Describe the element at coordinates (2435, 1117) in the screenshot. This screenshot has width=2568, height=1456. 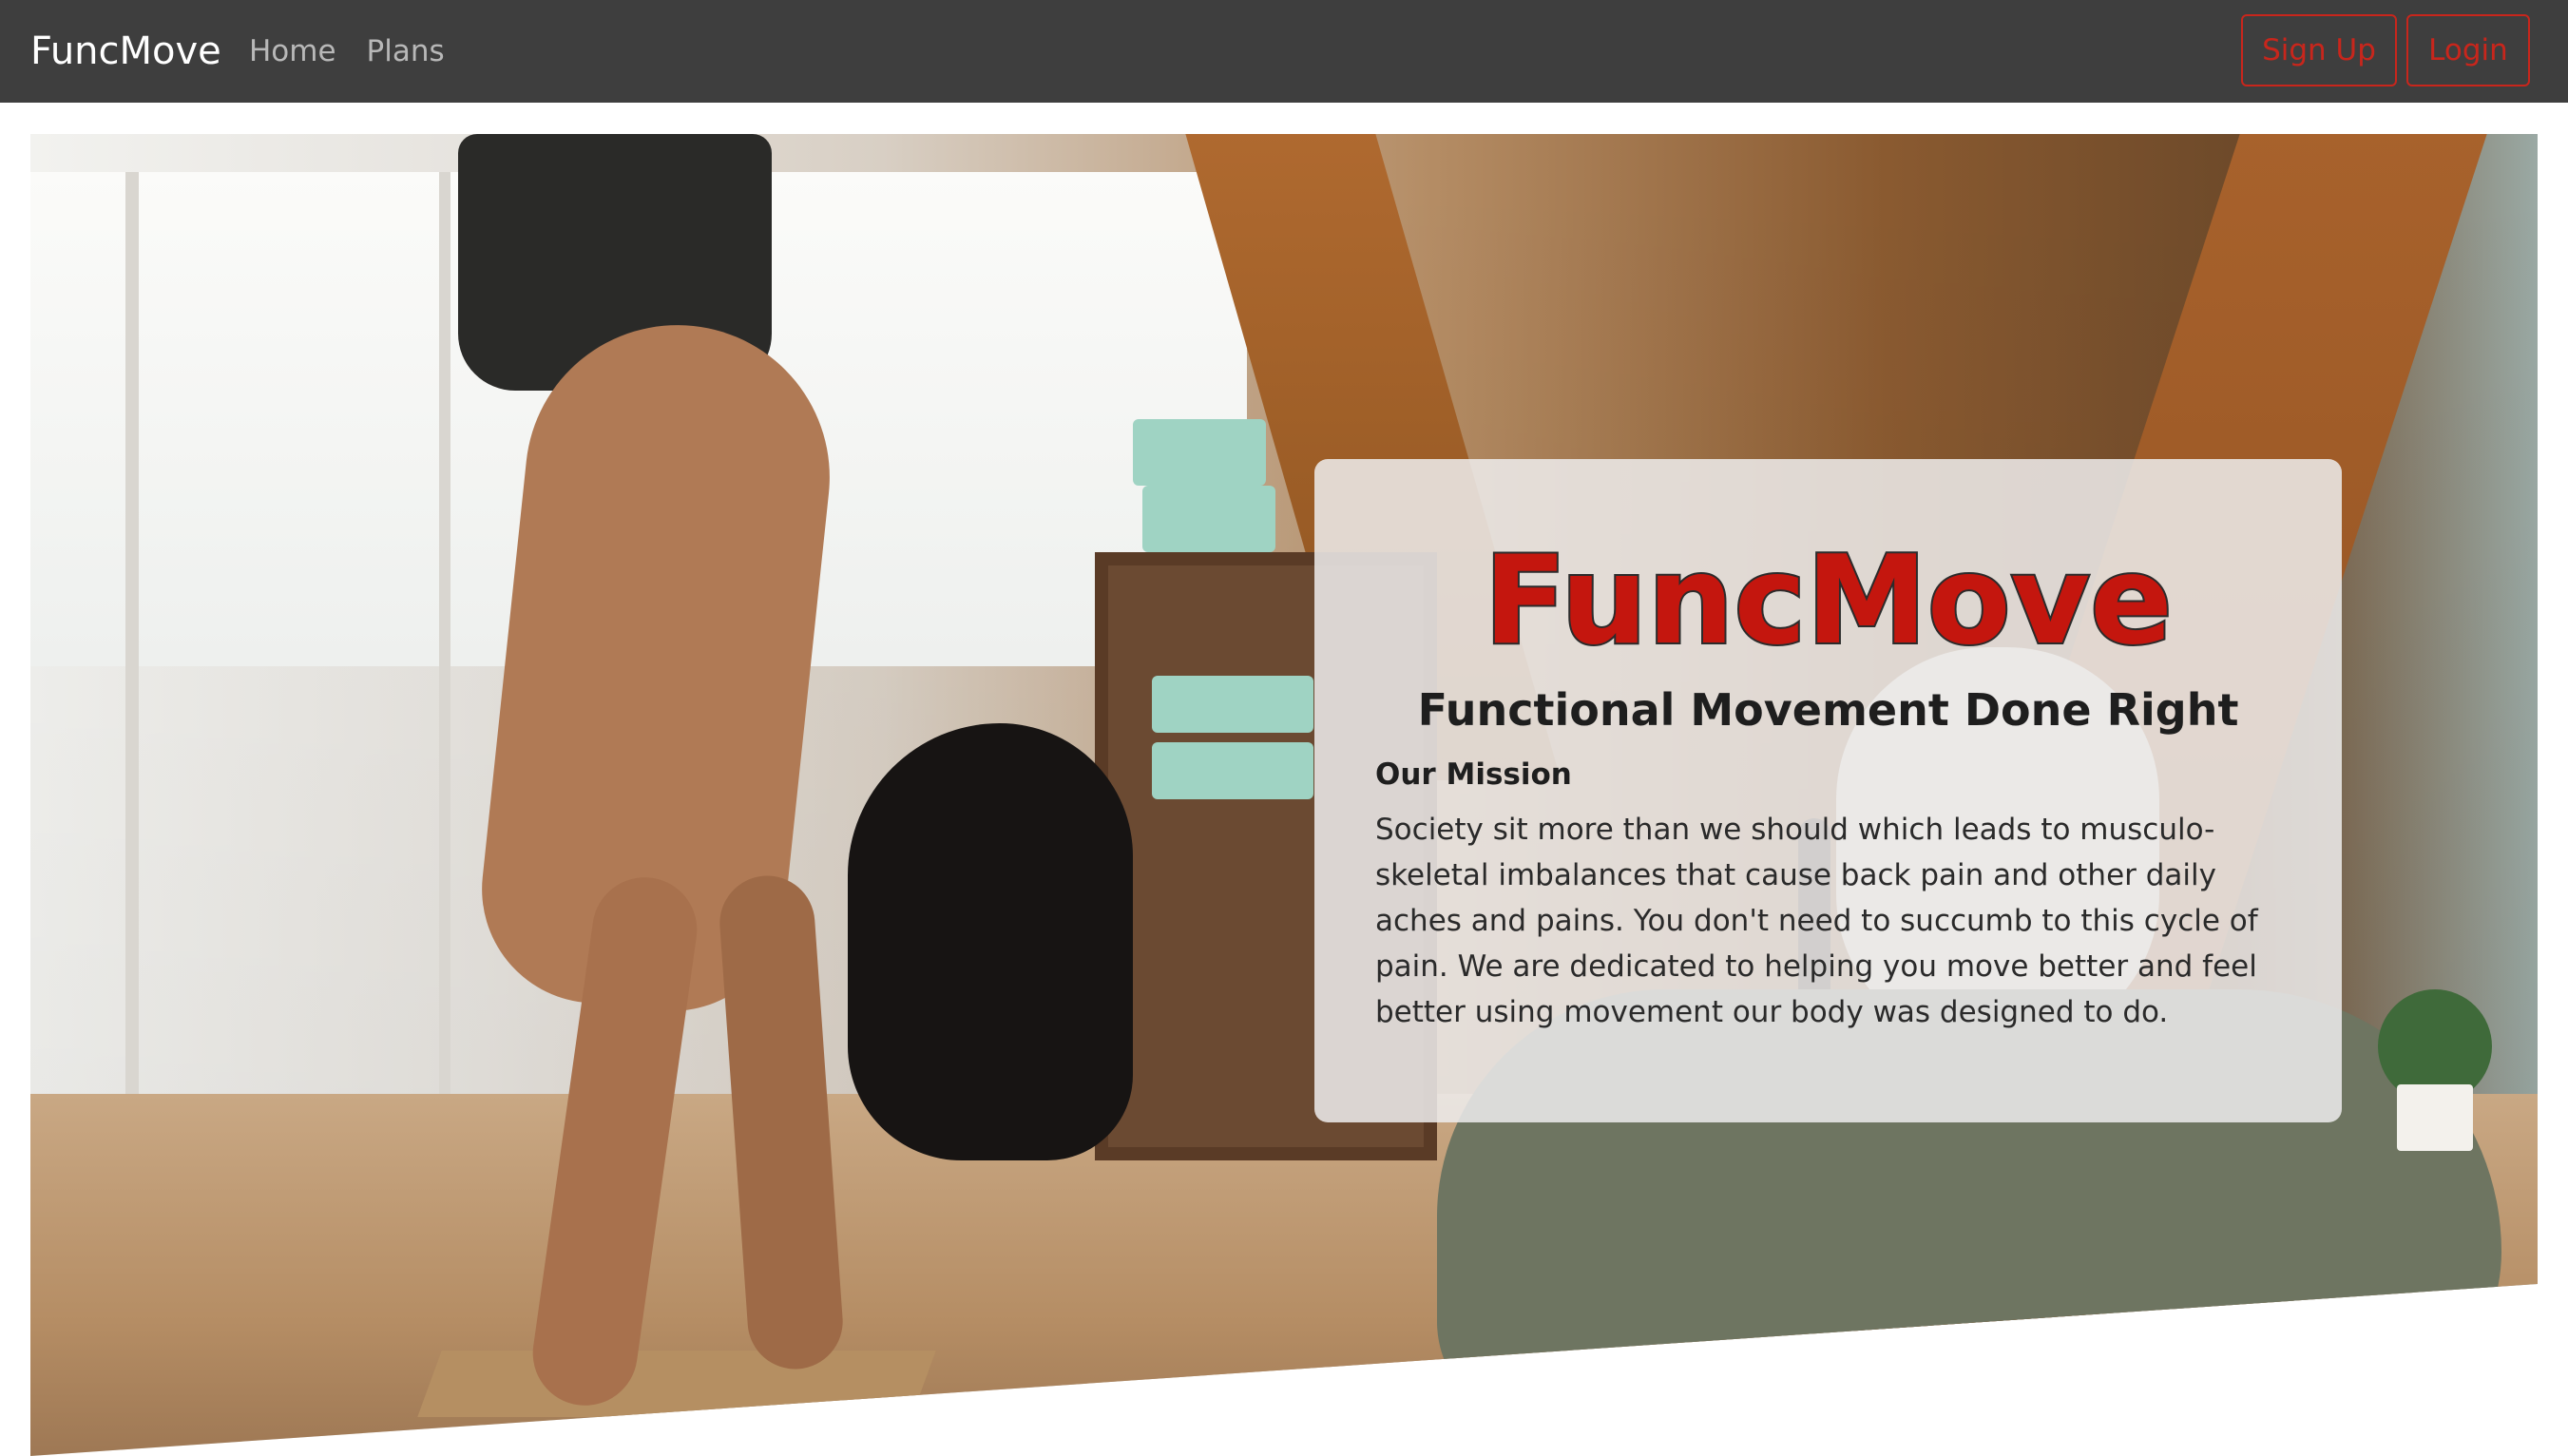
I see `plant-pot` at that location.